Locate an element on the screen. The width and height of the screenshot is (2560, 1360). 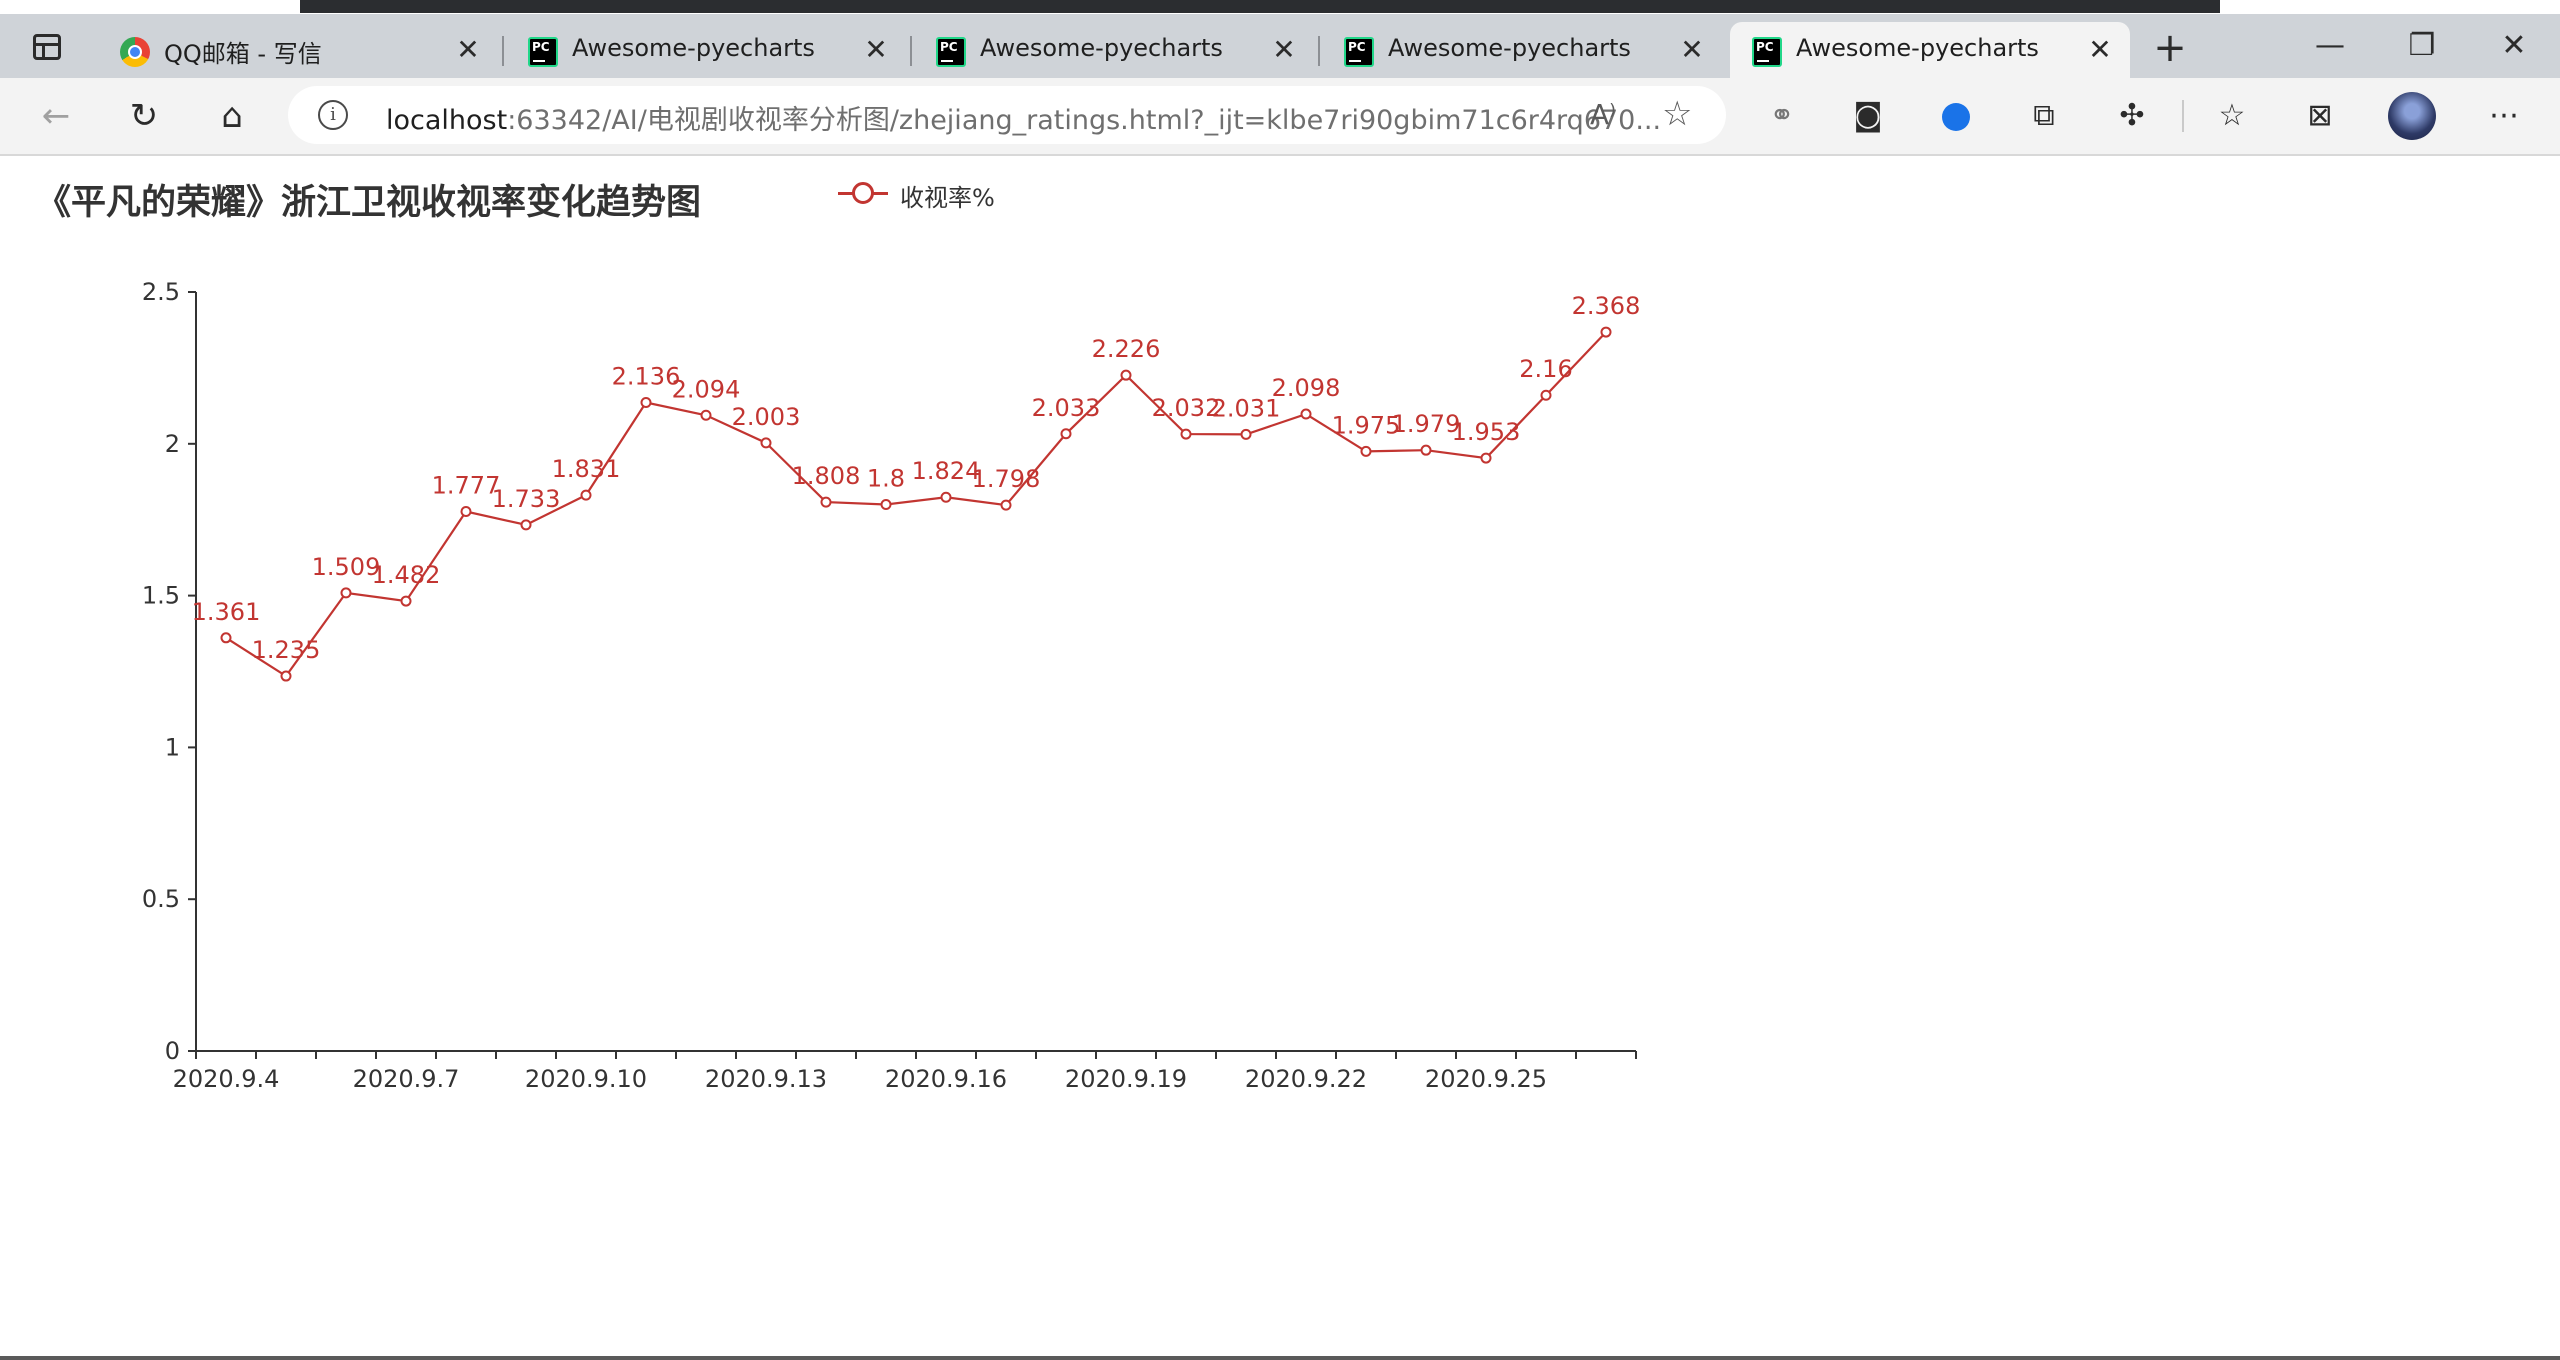
data-label: 1.831 is located at coordinates (586, 469).